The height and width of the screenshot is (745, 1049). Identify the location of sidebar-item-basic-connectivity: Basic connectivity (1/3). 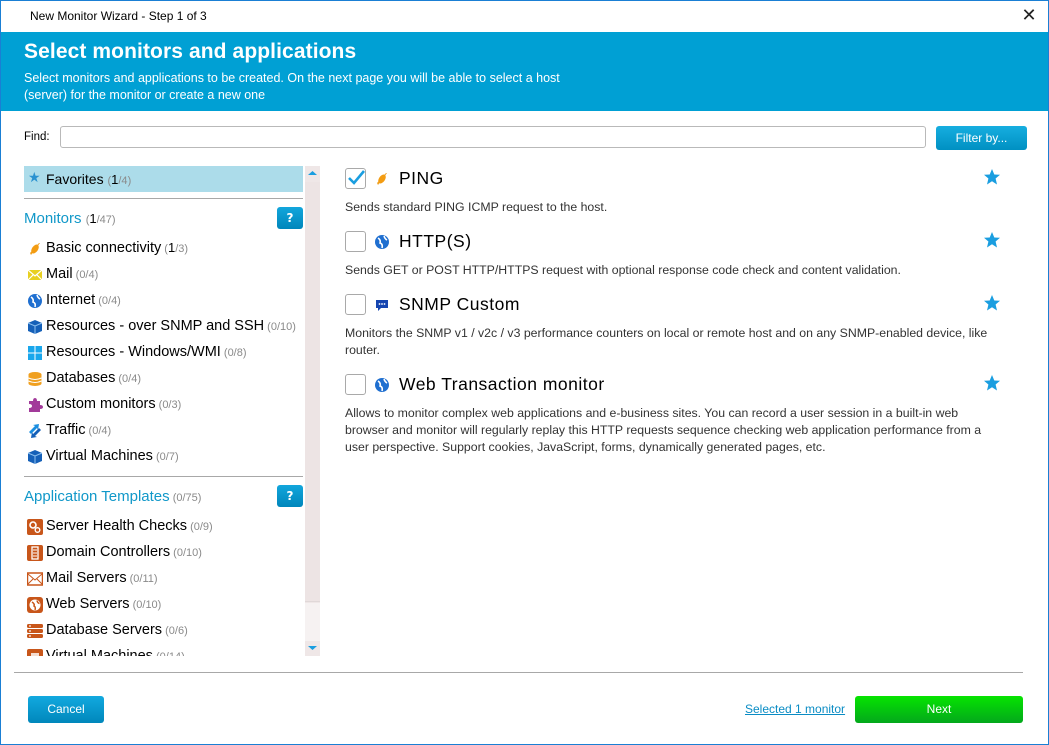
(163, 249).